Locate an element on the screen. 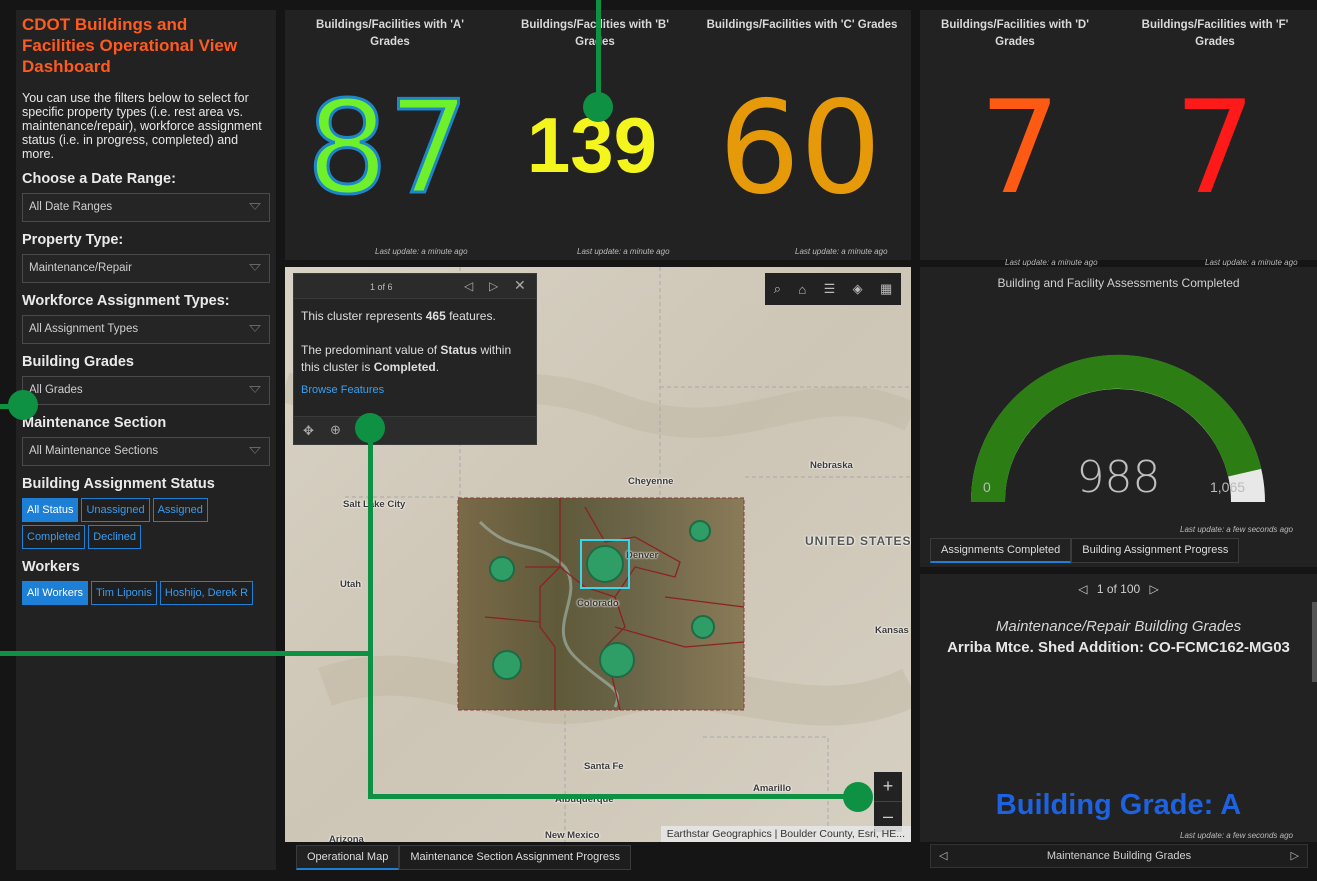 Image resolution: width=1317 pixels, height=881 pixels. tab-assignments-completed: Assignments Completed is located at coordinates (1001, 550).